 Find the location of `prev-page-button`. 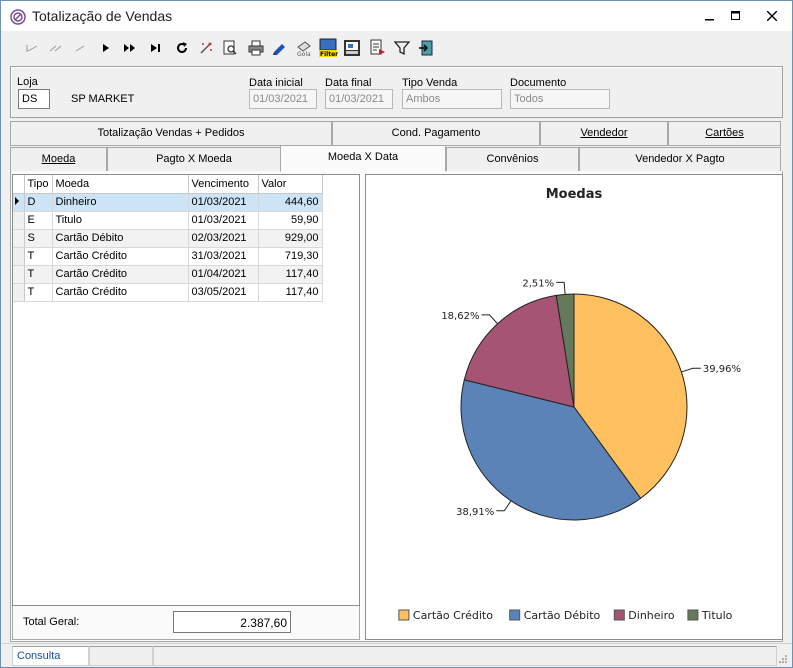

prev-page-button is located at coordinates (56, 48).